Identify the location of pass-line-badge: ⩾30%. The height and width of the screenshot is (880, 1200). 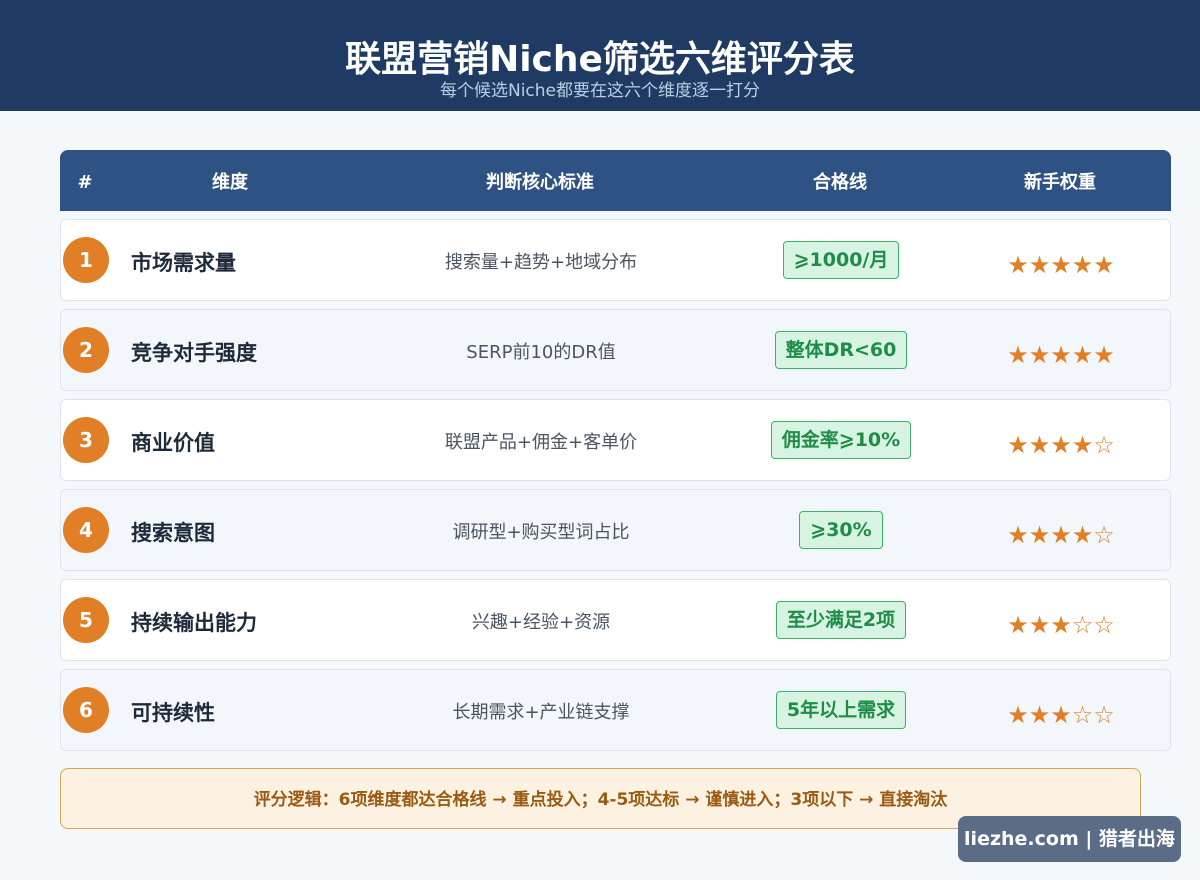
(841, 530).